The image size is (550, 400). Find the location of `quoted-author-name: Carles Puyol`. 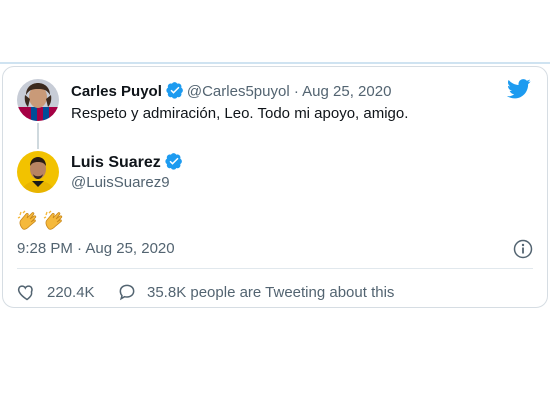

quoted-author-name: Carles Puyol is located at coordinates (116, 91).